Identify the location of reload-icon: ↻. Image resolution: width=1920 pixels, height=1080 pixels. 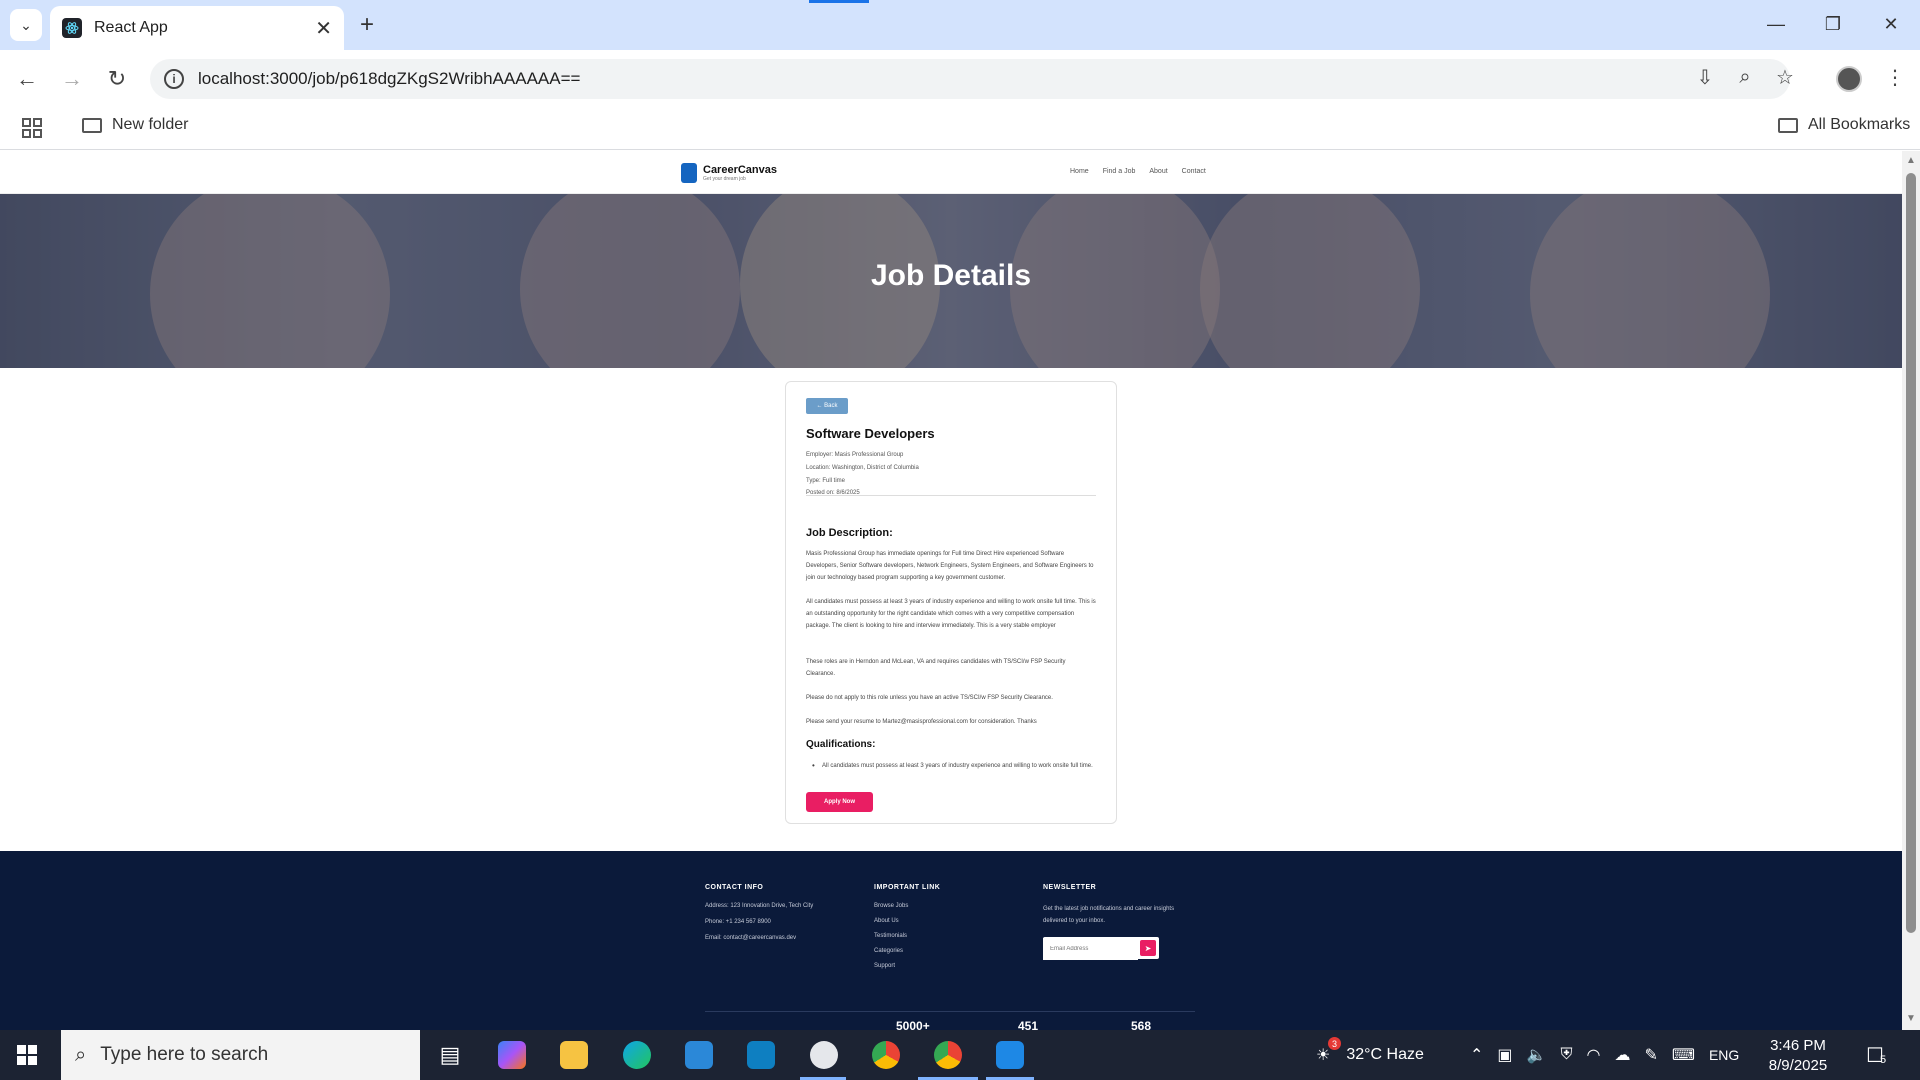
(117, 79).